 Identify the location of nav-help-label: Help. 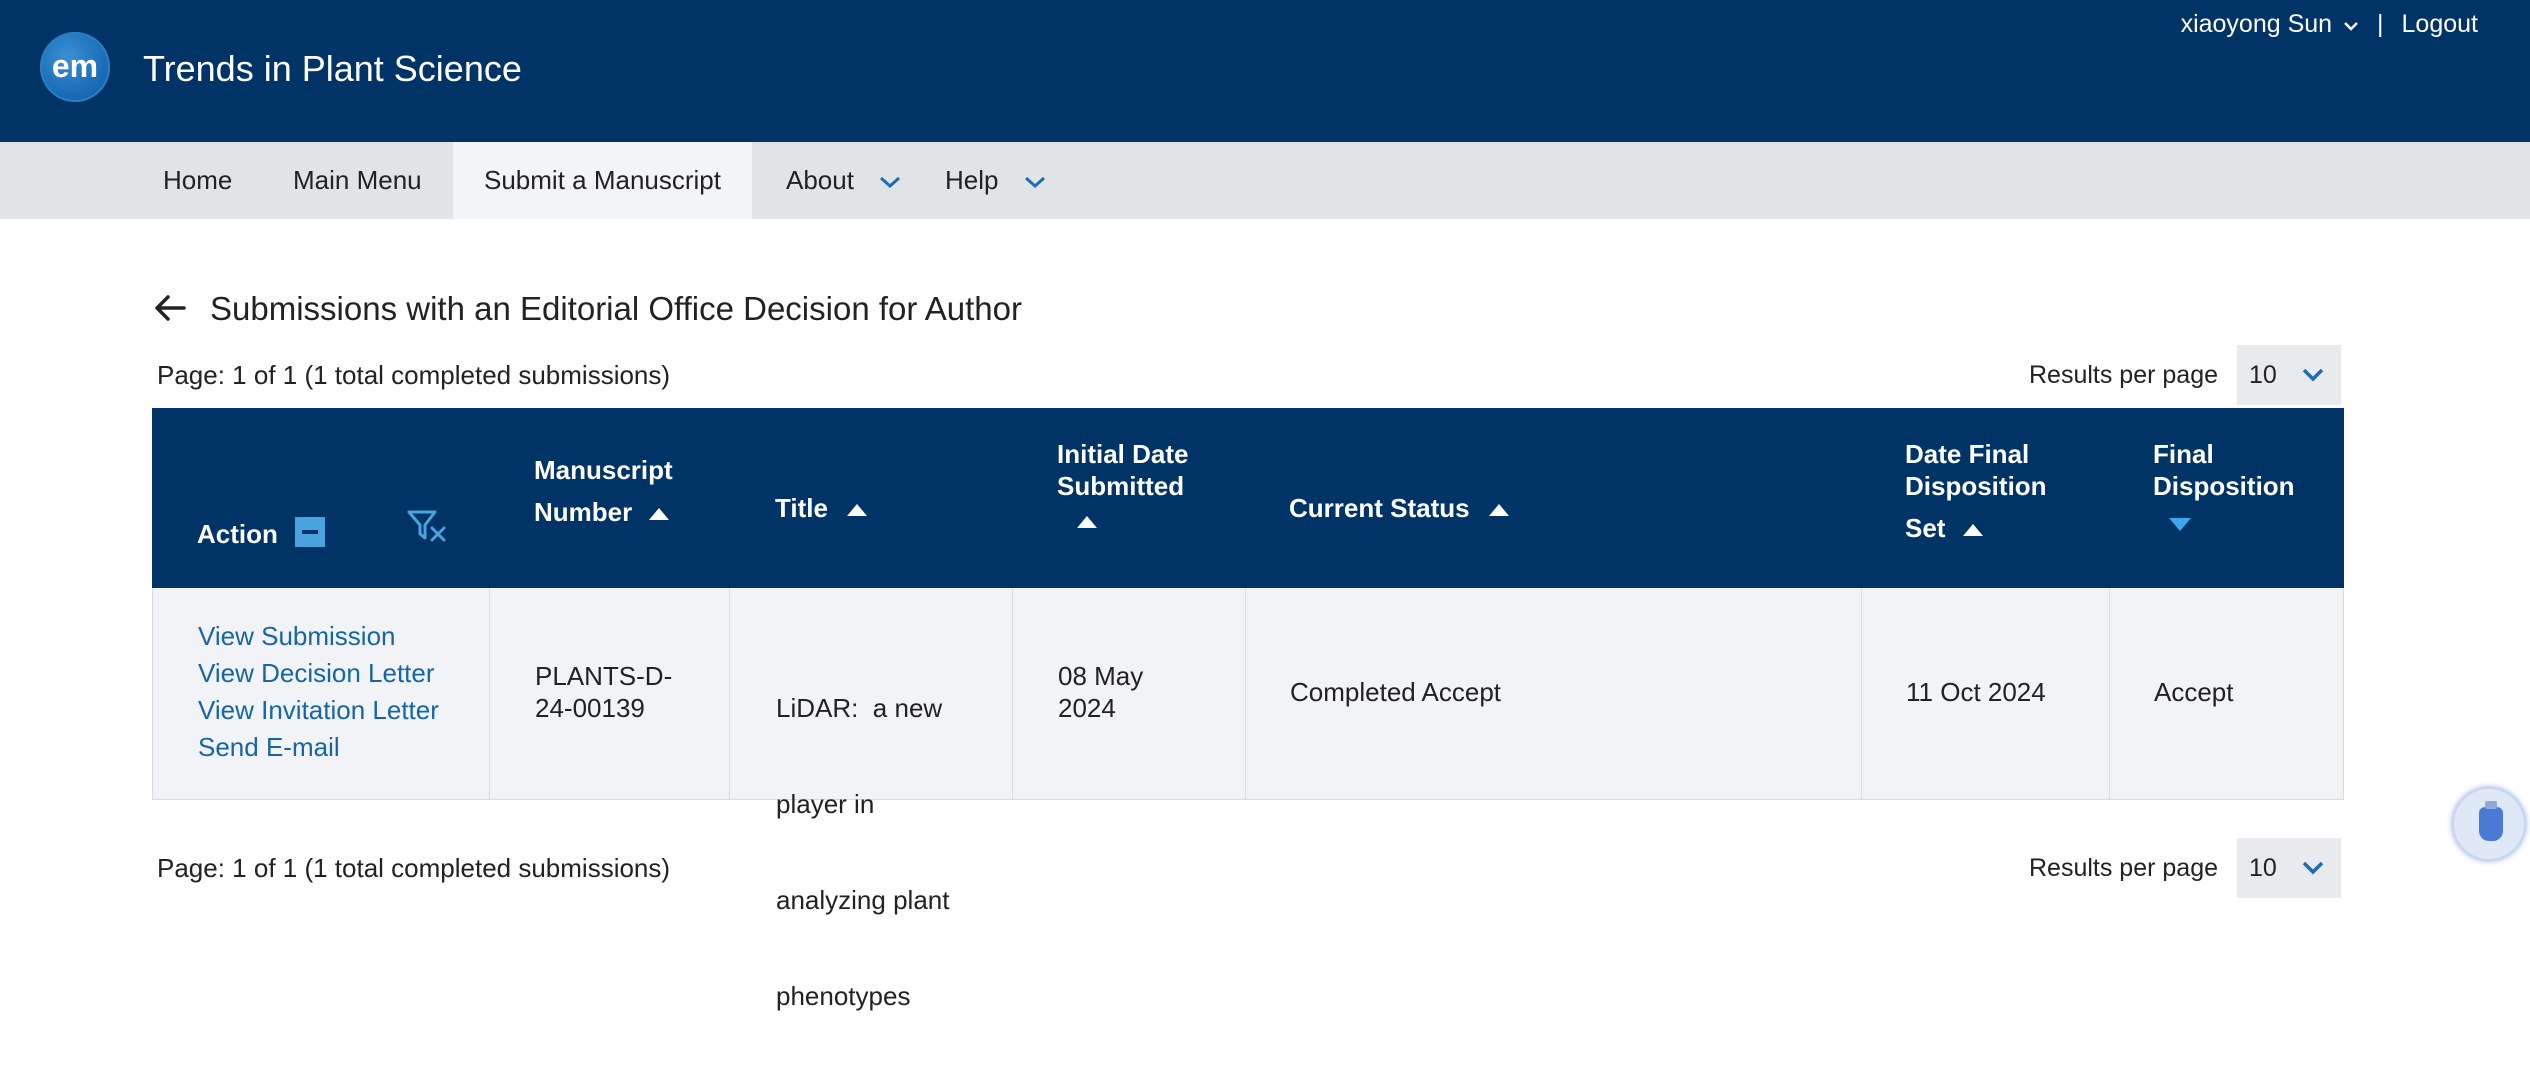
(972, 180).